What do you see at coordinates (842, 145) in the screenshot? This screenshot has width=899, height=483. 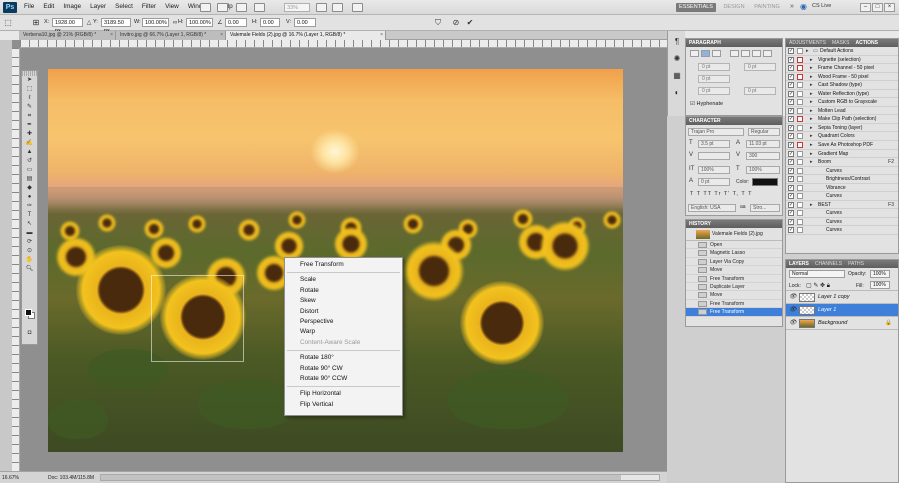 I see `action-row: ✓ ▸ Save As Photoshop PDF` at bounding box center [842, 145].